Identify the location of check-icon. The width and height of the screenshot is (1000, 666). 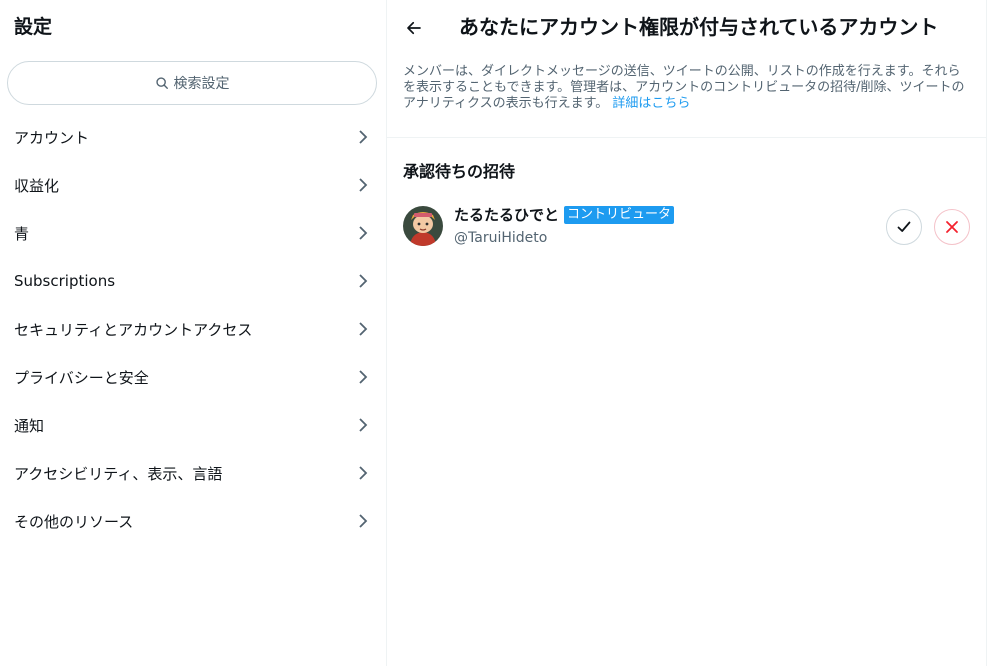
(904, 226).